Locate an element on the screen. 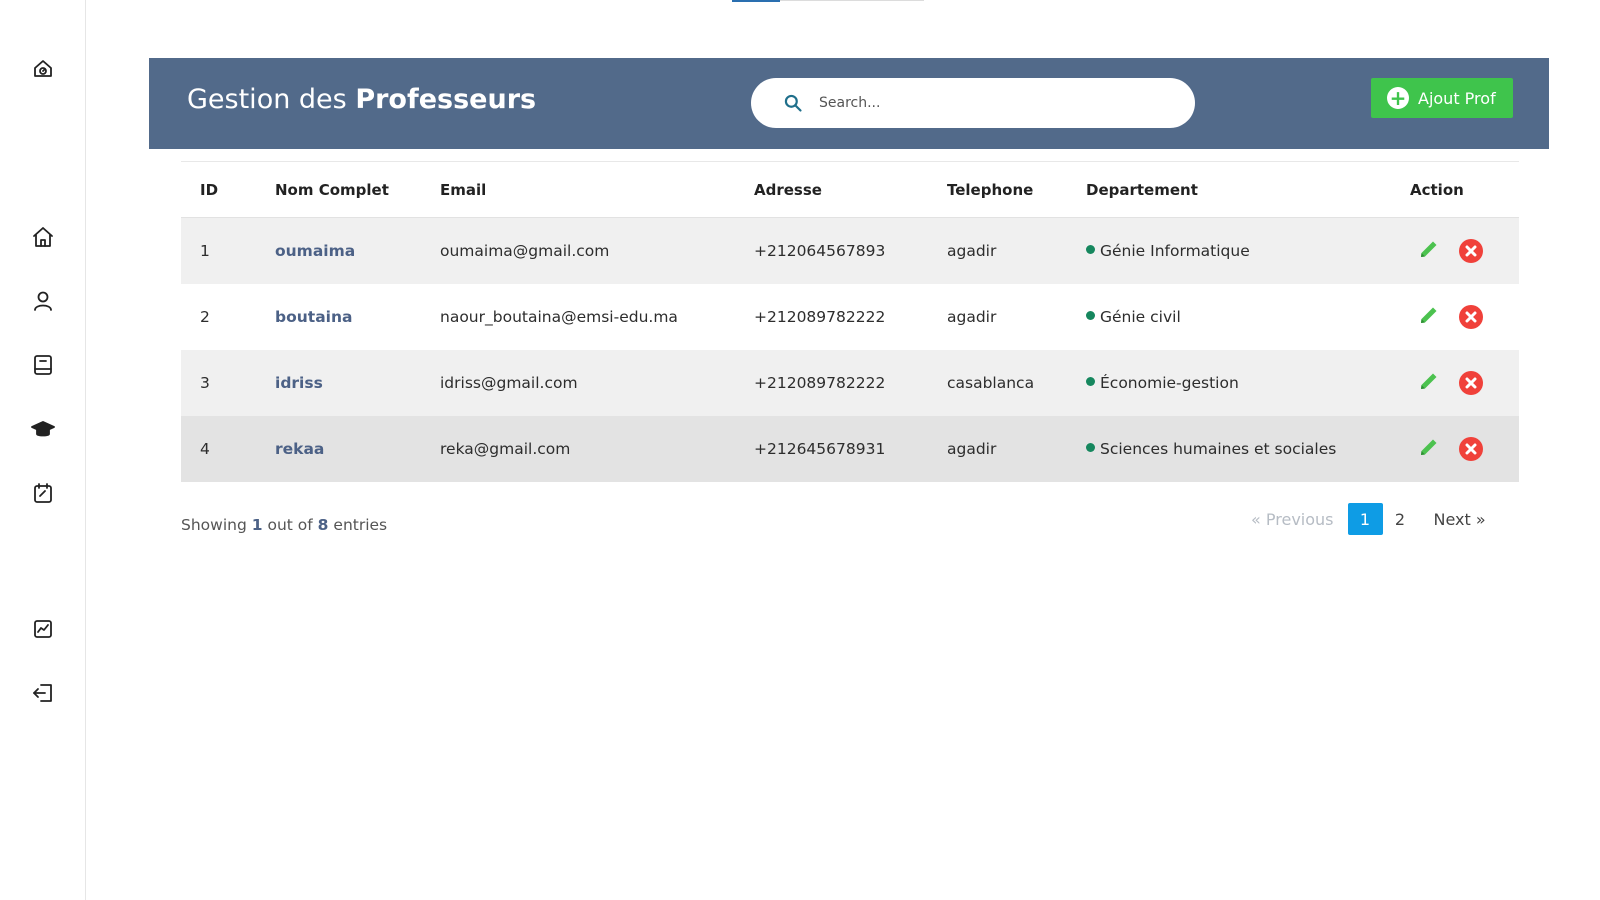  page-2-button: 2 is located at coordinates (1400, 519).